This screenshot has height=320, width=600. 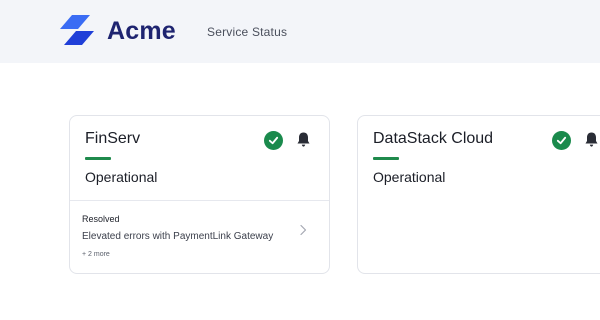 What do you see at coordinates (199, 200) in the screenshot?
I see `card-divider` at bounding box center [199, 200].